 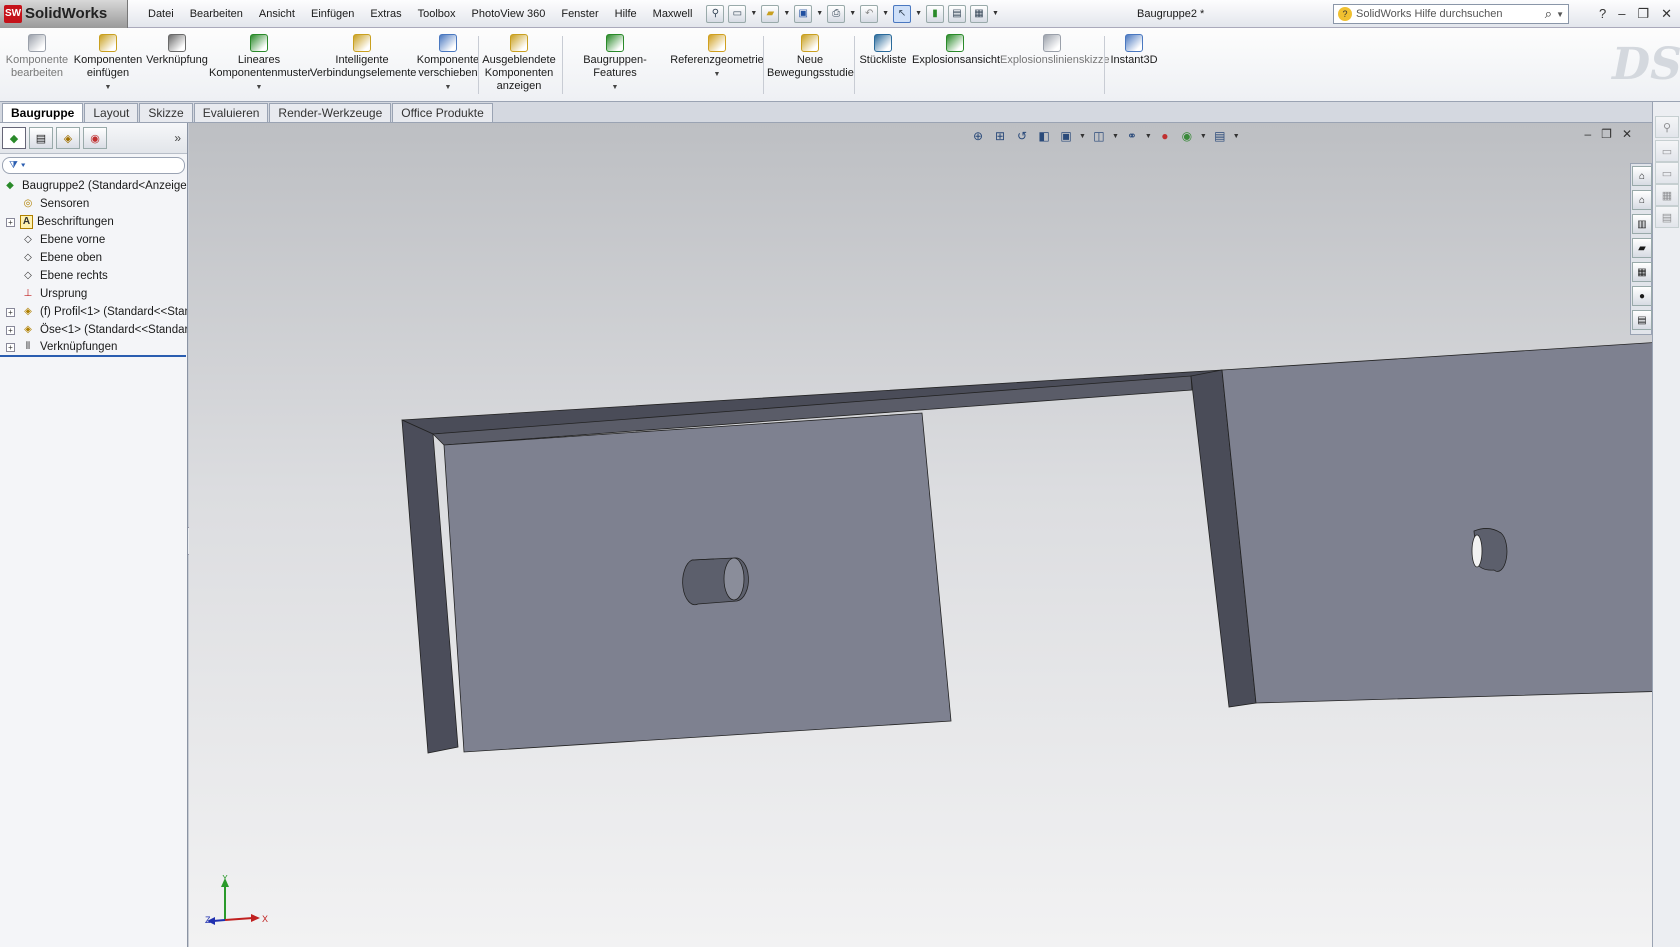 I want to click on command-insert-components-button: Komponenten einfügen ▼, so click(x=108, y=64).